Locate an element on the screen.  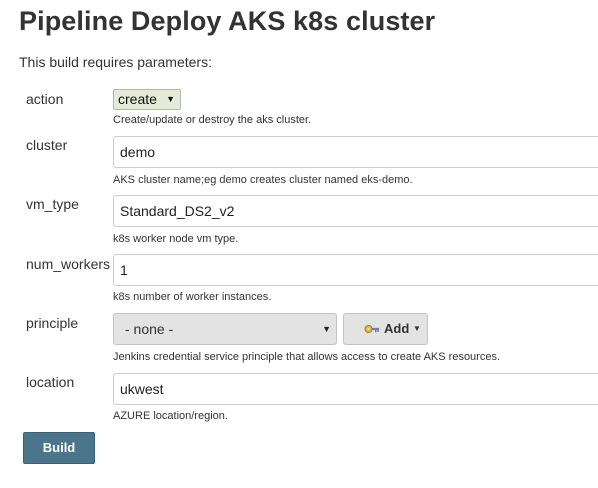
principle-label: principle is located at coordinates (52, 323).